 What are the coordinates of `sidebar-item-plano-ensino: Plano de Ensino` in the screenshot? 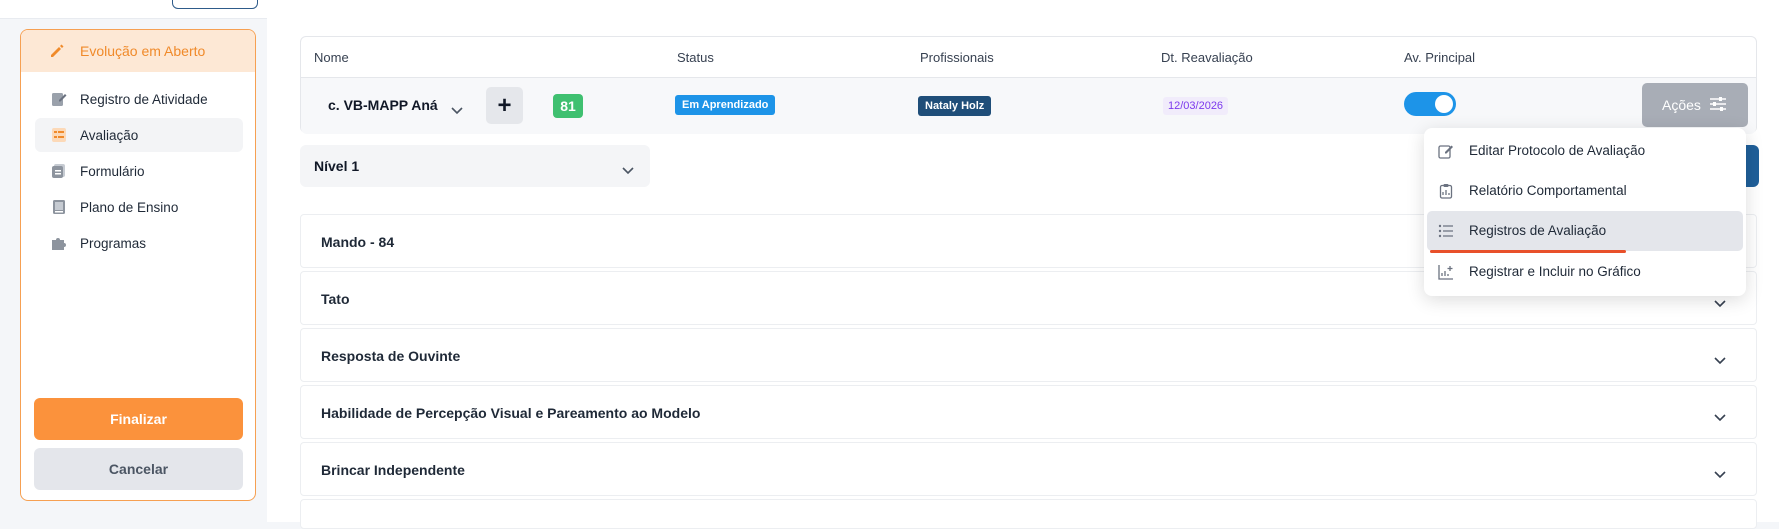 It's located at (139, 207).